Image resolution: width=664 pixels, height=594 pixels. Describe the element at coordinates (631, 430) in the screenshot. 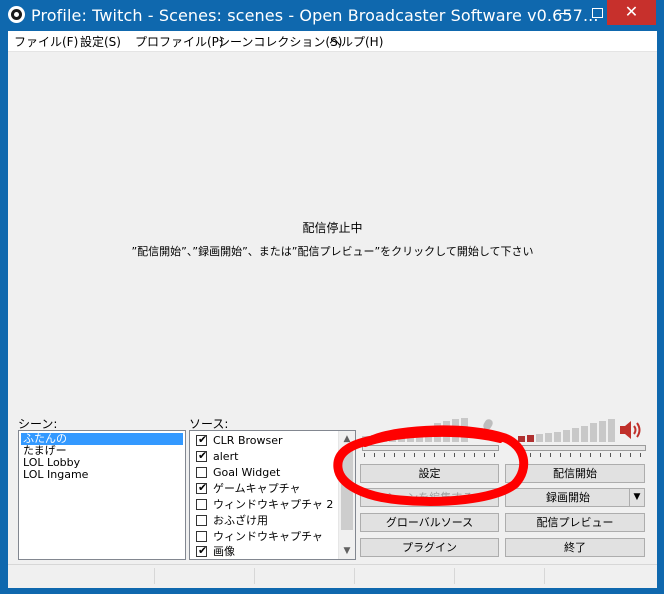

I see `speaker-icon` at that location.